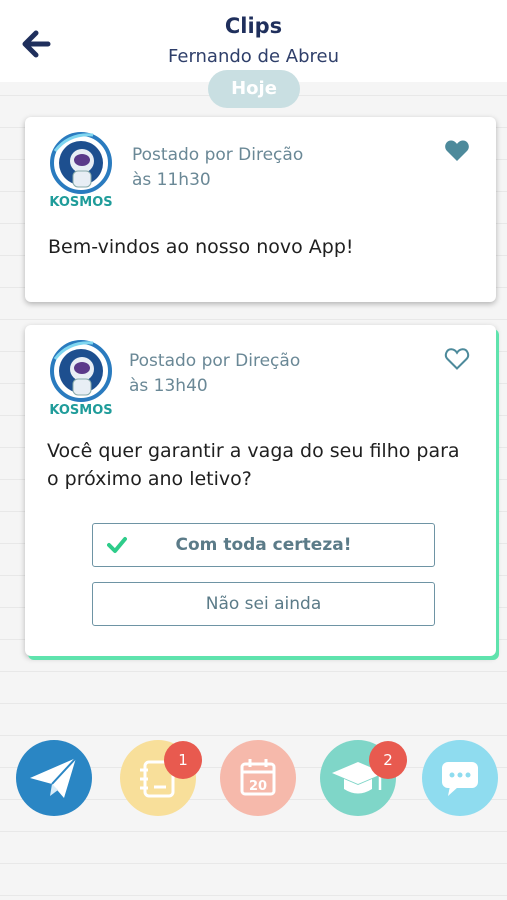 The image size is (507, 900). I want to click on paper-plane-icon, so click(53, 777).